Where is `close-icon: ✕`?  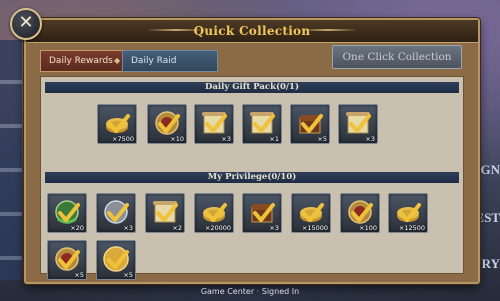 close-icon: ✕ is located at coordinates (25, 22).